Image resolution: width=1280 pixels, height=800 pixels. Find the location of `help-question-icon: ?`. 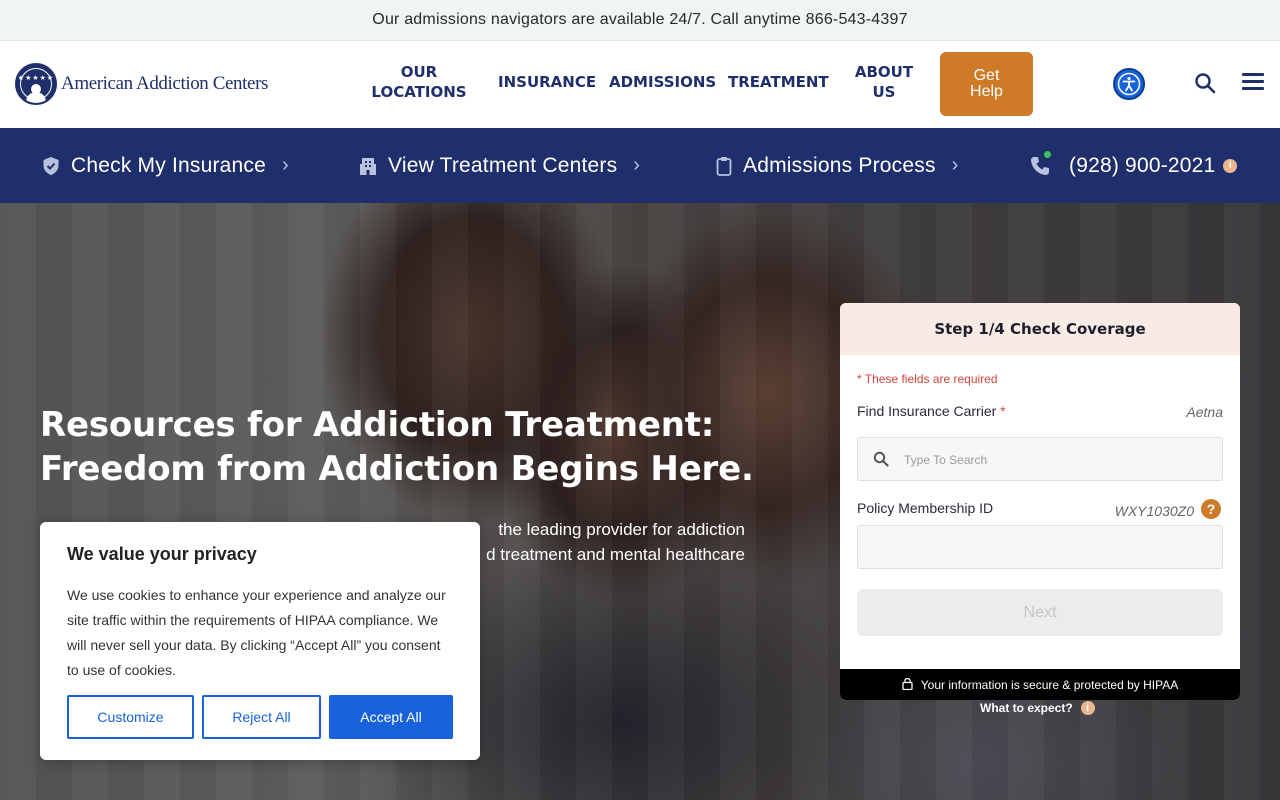

help-question-icon: ? is located at coordinates (1211, 509).